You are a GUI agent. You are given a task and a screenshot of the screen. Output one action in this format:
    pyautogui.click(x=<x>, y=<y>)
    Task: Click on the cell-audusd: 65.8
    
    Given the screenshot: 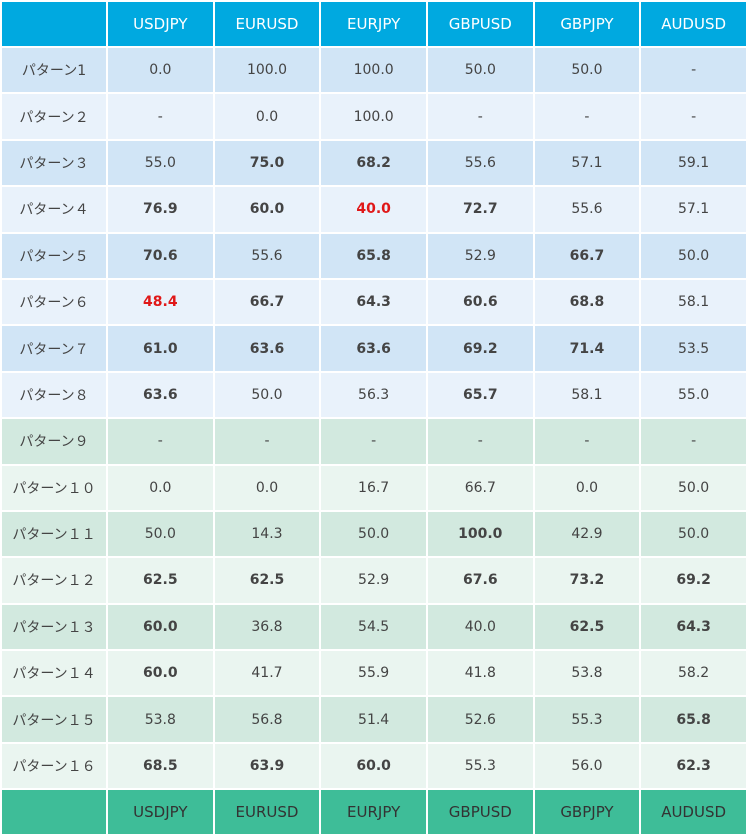 What is the action you would take?
    pyautogui.click(x=692, y=719)
    